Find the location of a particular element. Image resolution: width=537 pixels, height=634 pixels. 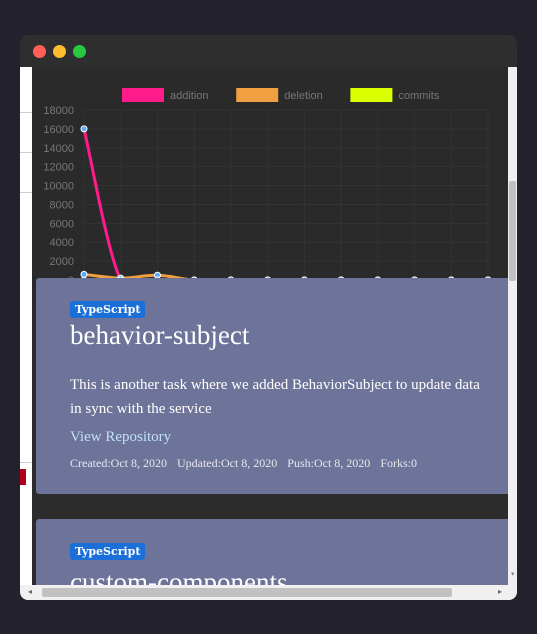

scroll-left-arrow-icon: ◂ is located at coordinates (30, 591).